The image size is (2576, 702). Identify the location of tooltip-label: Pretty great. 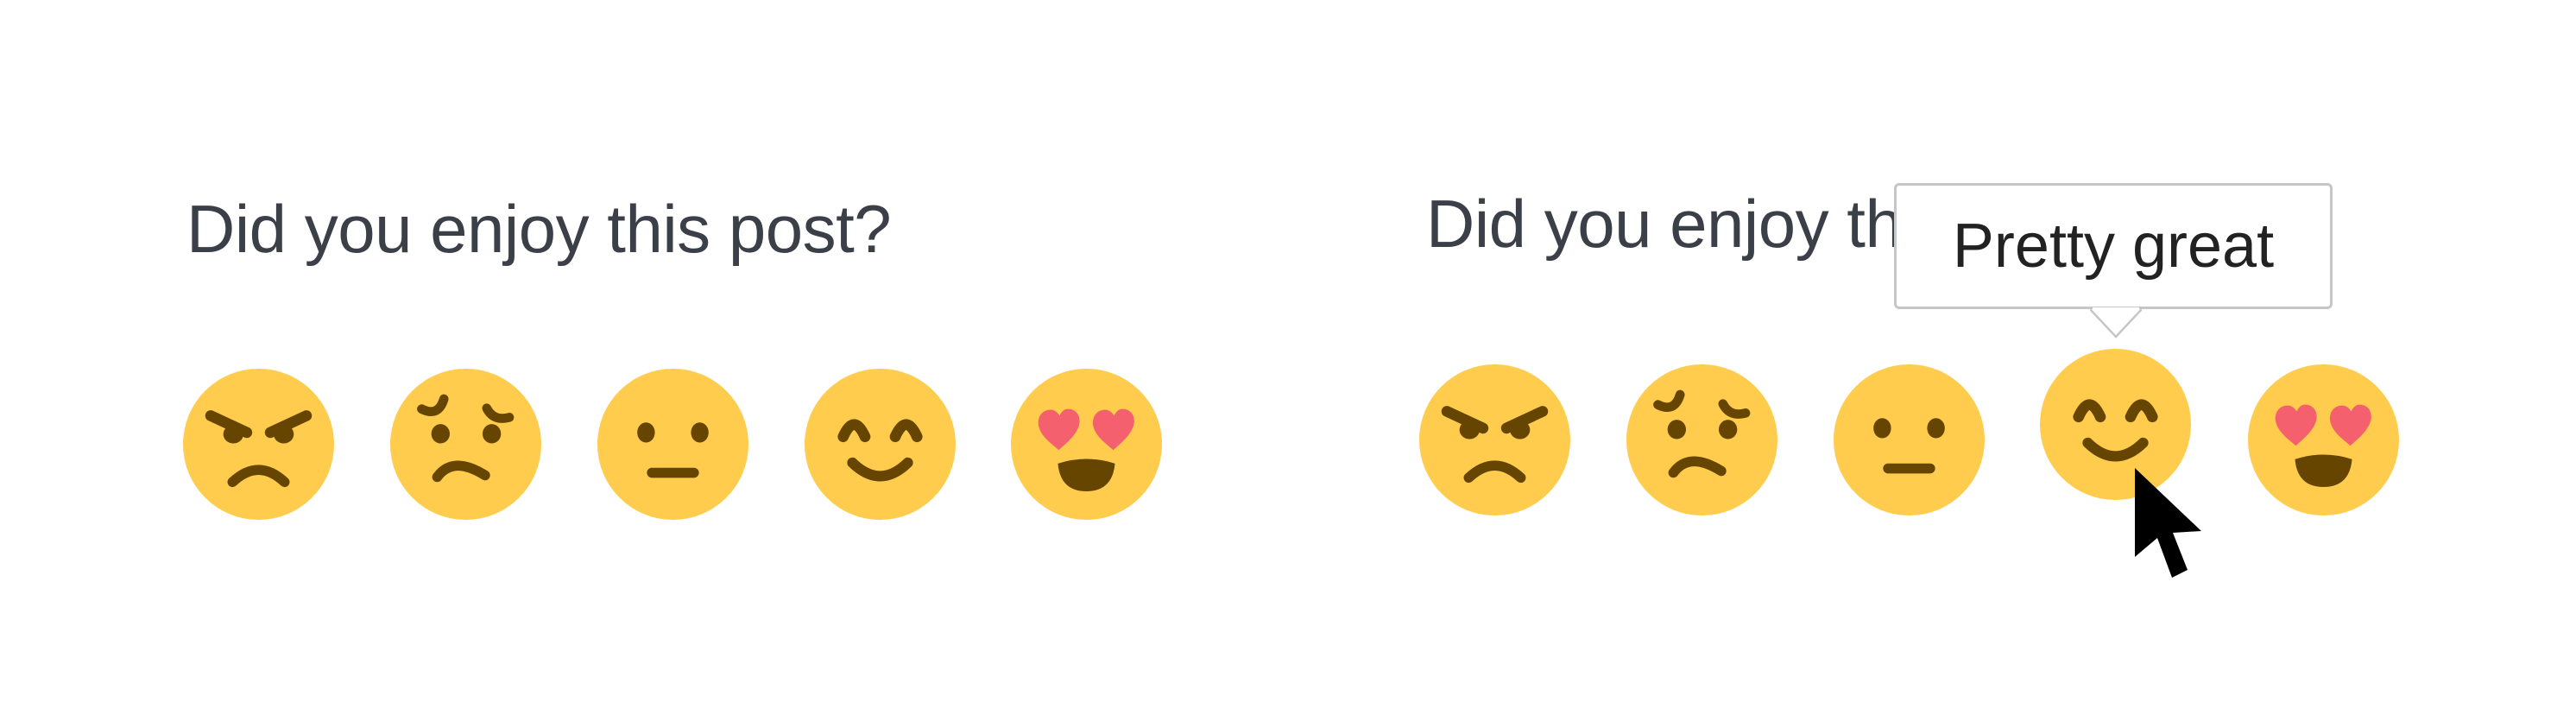
(2113, 246).